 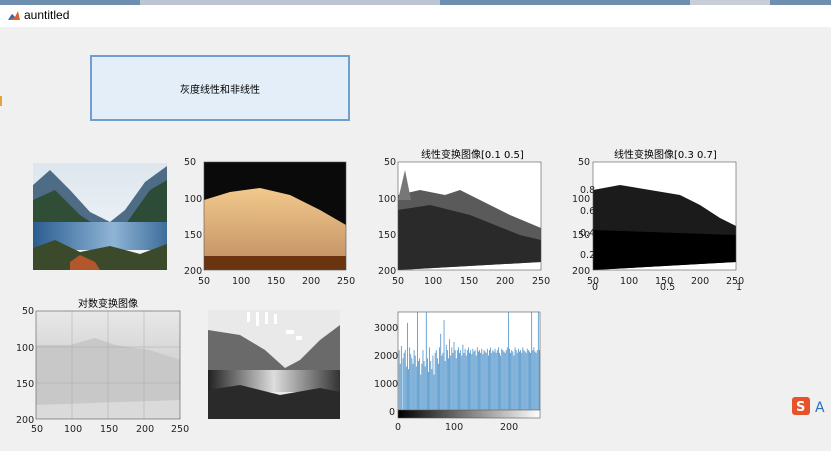 What do you see at coordinates (595, 287) in the screenshot?
I see `overlay-tick: 0` at bounding box center [595, 287].